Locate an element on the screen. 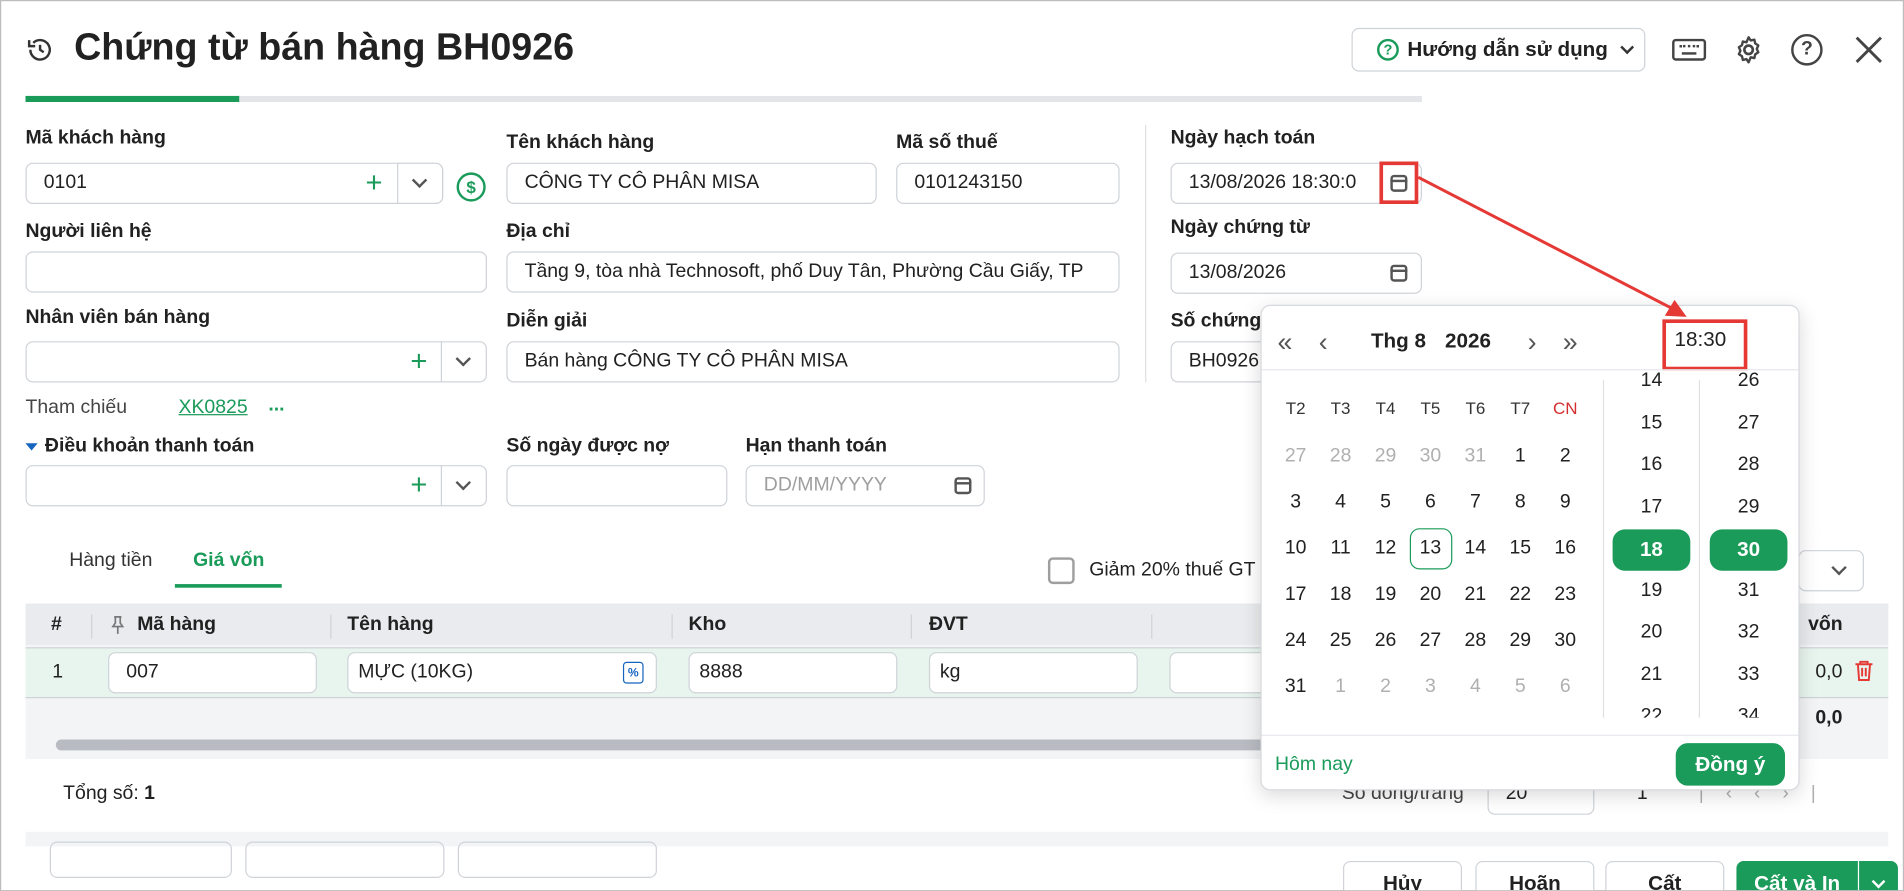 The width and height of the screenshot is (1904, 891). calendar-day: 23 is located at coordinates (1565, 594).